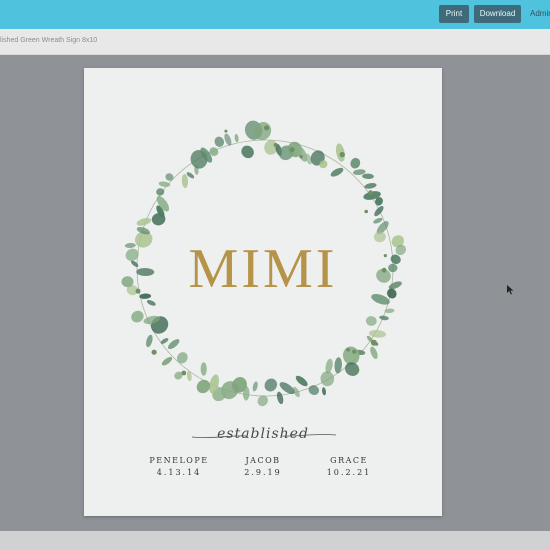 This screenshot has width=550, height=550. What do you see at coordinates (497, 14) in the screenshot?
I see `download-button: Download` at bounding box center [497, 14].